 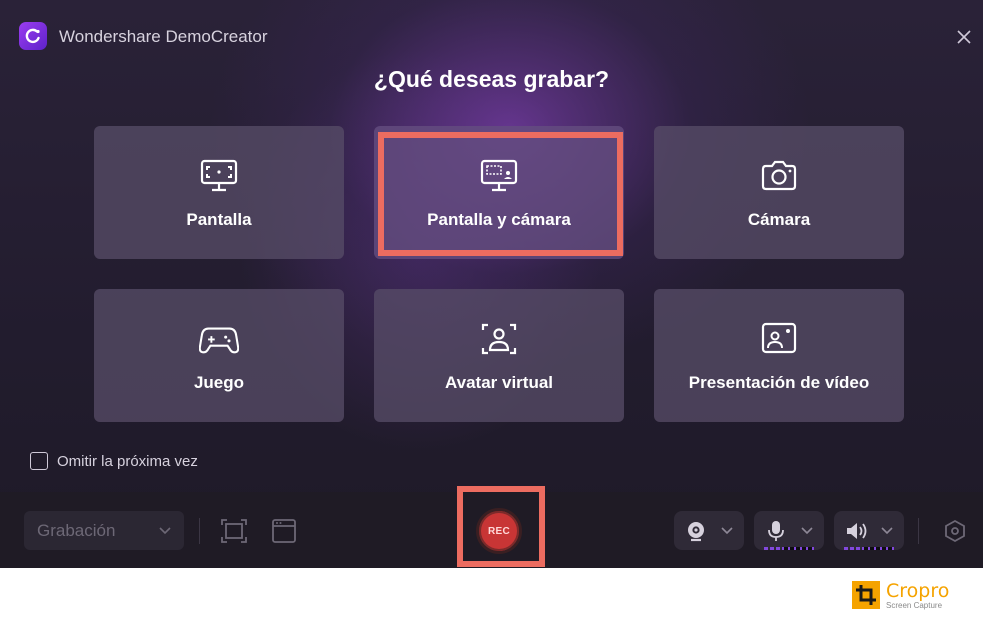 What do you see at coordinates (779, 219) in the screenshot?
I see `option-label: Cámara` at bounding box center [779, 219].